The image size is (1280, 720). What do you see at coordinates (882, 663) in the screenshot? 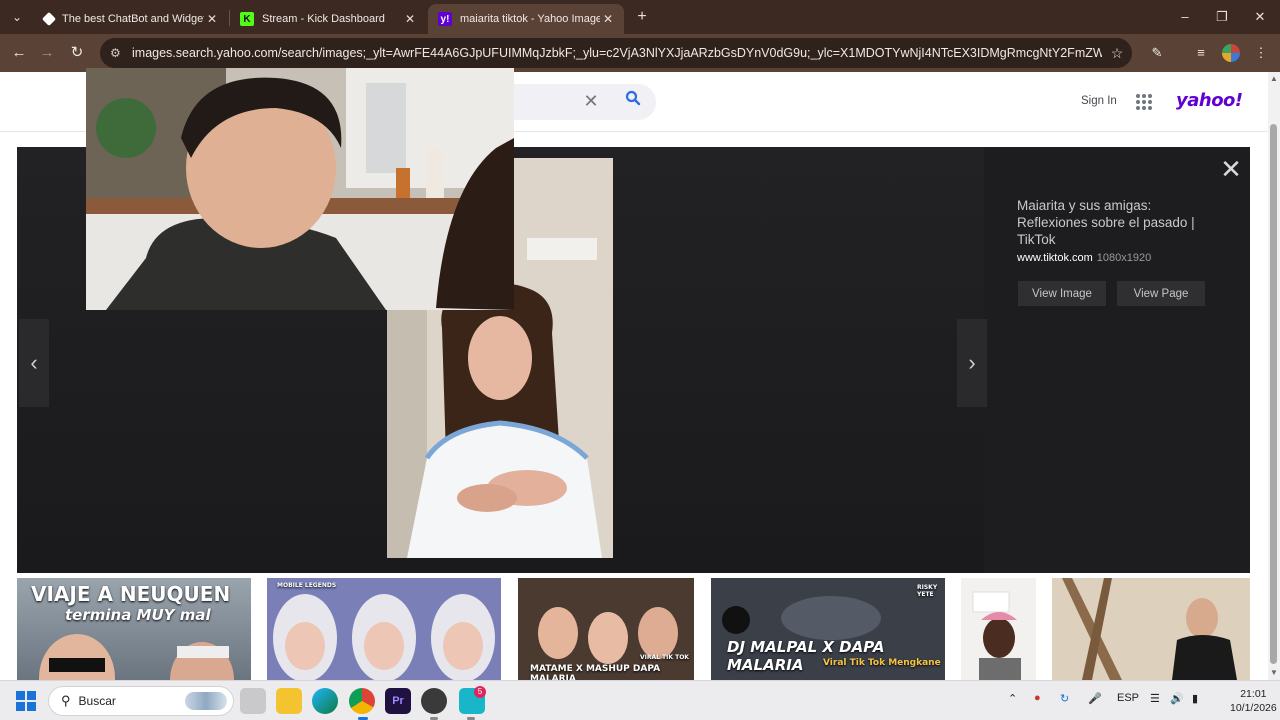
I see `thumbnail-subcaption: Viral Tik Tok Mengkane` at bounding box center [882, 663].